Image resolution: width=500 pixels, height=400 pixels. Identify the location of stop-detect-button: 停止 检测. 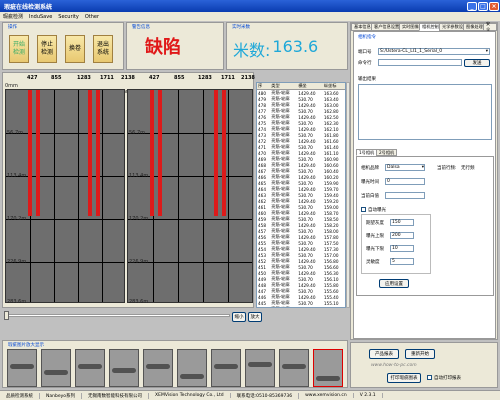
(47, 49).